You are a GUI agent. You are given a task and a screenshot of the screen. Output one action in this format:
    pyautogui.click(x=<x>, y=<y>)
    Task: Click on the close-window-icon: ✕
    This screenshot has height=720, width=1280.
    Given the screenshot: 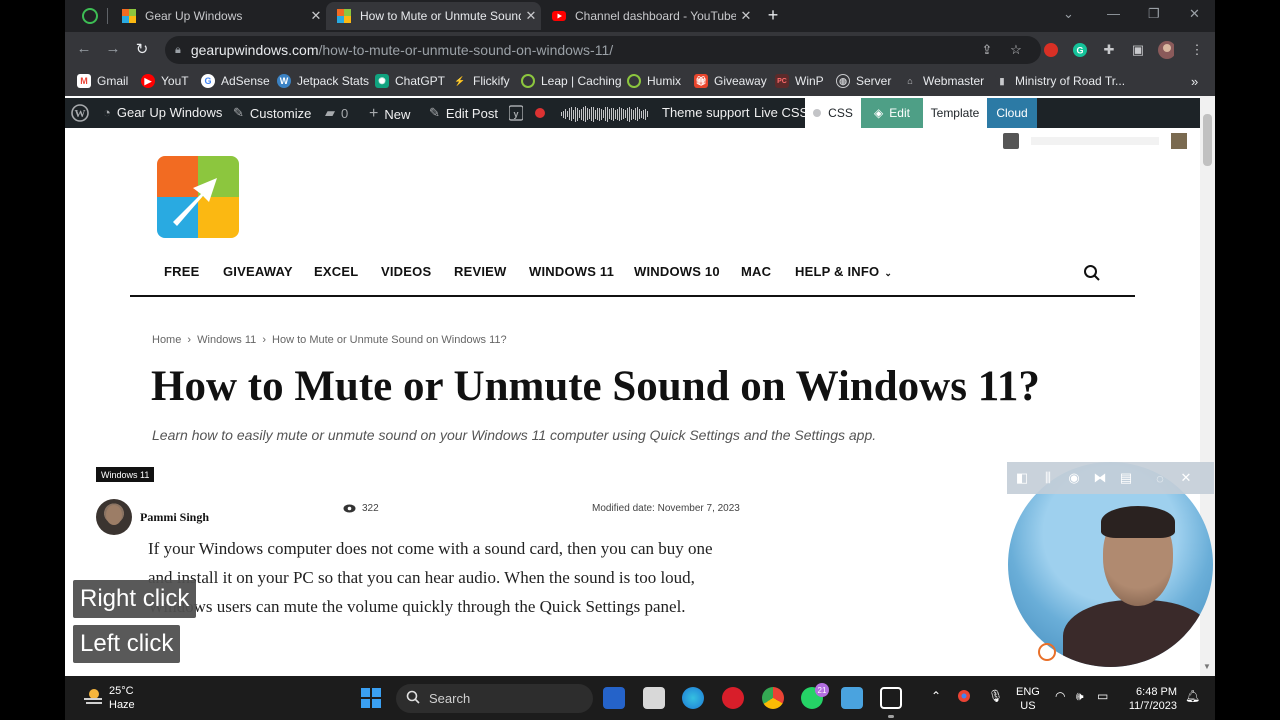 What is the action you would take?
    pyautogui.click(x=1194, y=14)
    